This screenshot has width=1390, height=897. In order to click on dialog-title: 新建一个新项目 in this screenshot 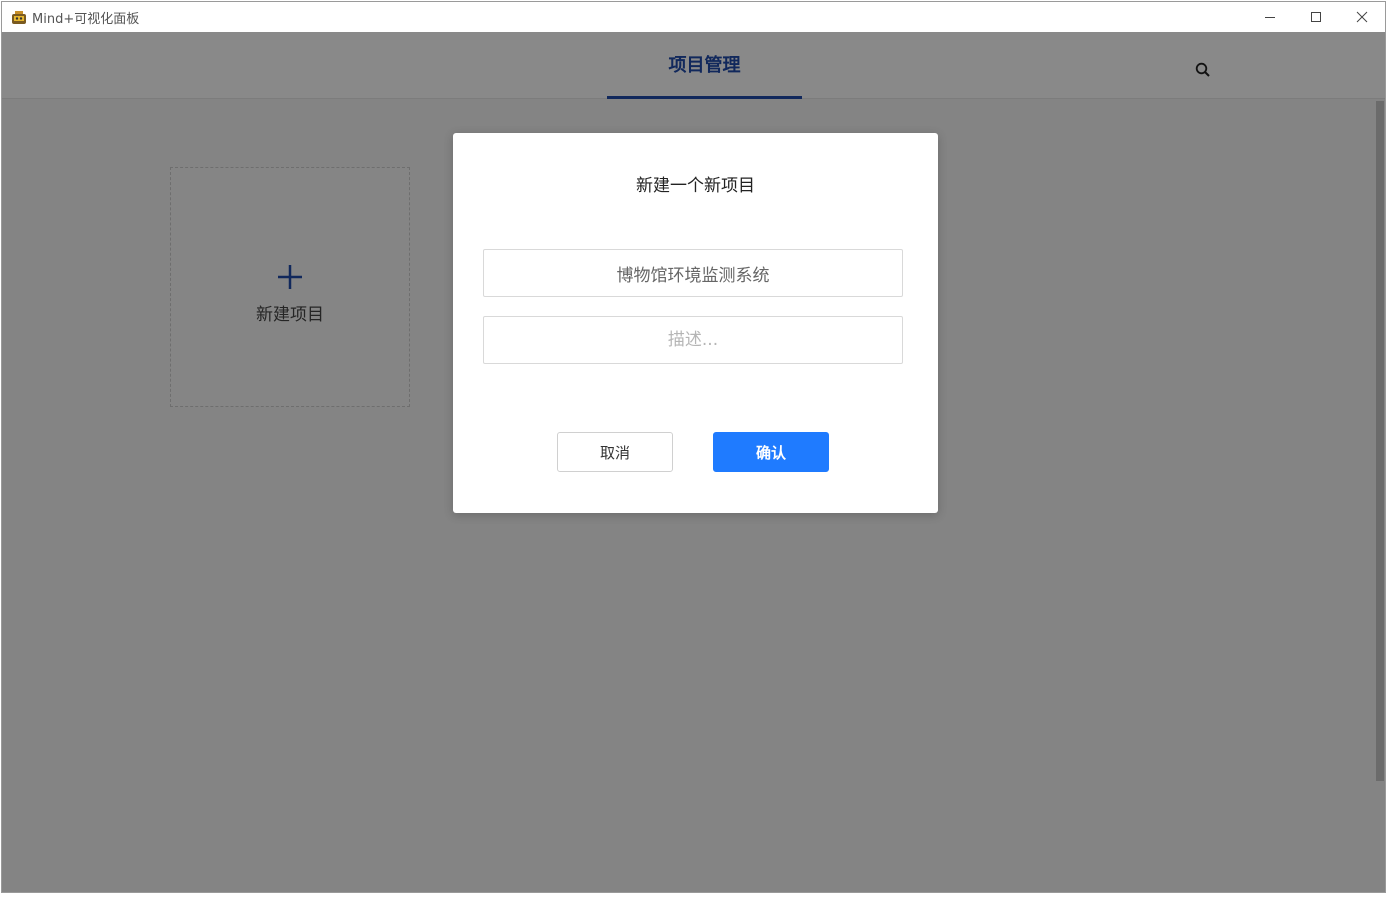, I will do `click(695, 186)`.